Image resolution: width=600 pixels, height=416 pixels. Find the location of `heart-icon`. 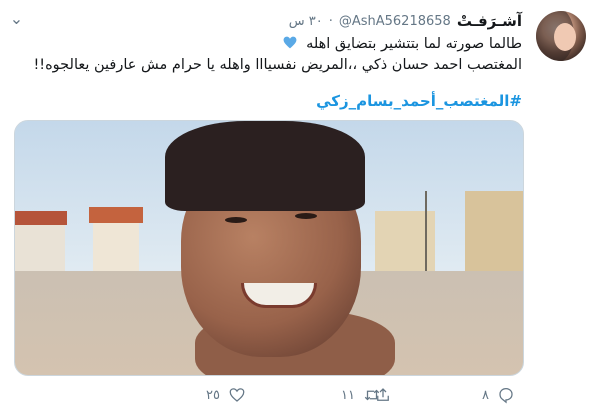

heart-icon is located at coordinates (237, 395).